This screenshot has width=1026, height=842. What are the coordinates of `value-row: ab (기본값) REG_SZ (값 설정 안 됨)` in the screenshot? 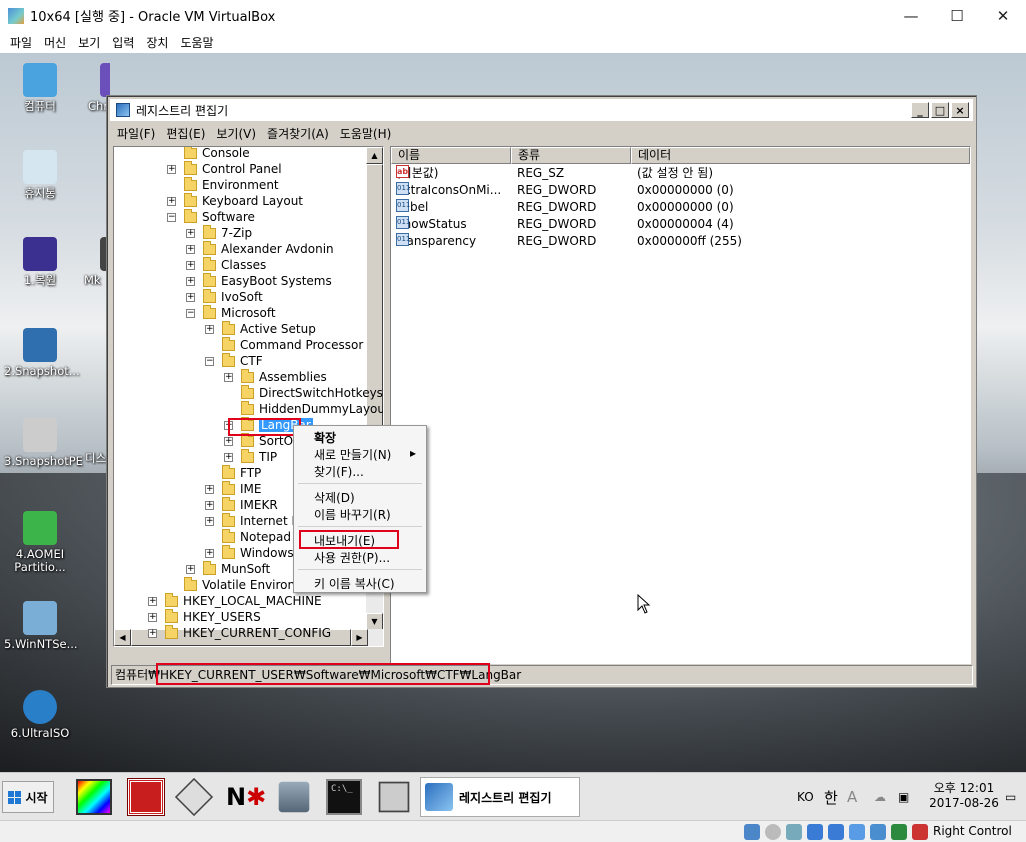 It's located at (678, 173).